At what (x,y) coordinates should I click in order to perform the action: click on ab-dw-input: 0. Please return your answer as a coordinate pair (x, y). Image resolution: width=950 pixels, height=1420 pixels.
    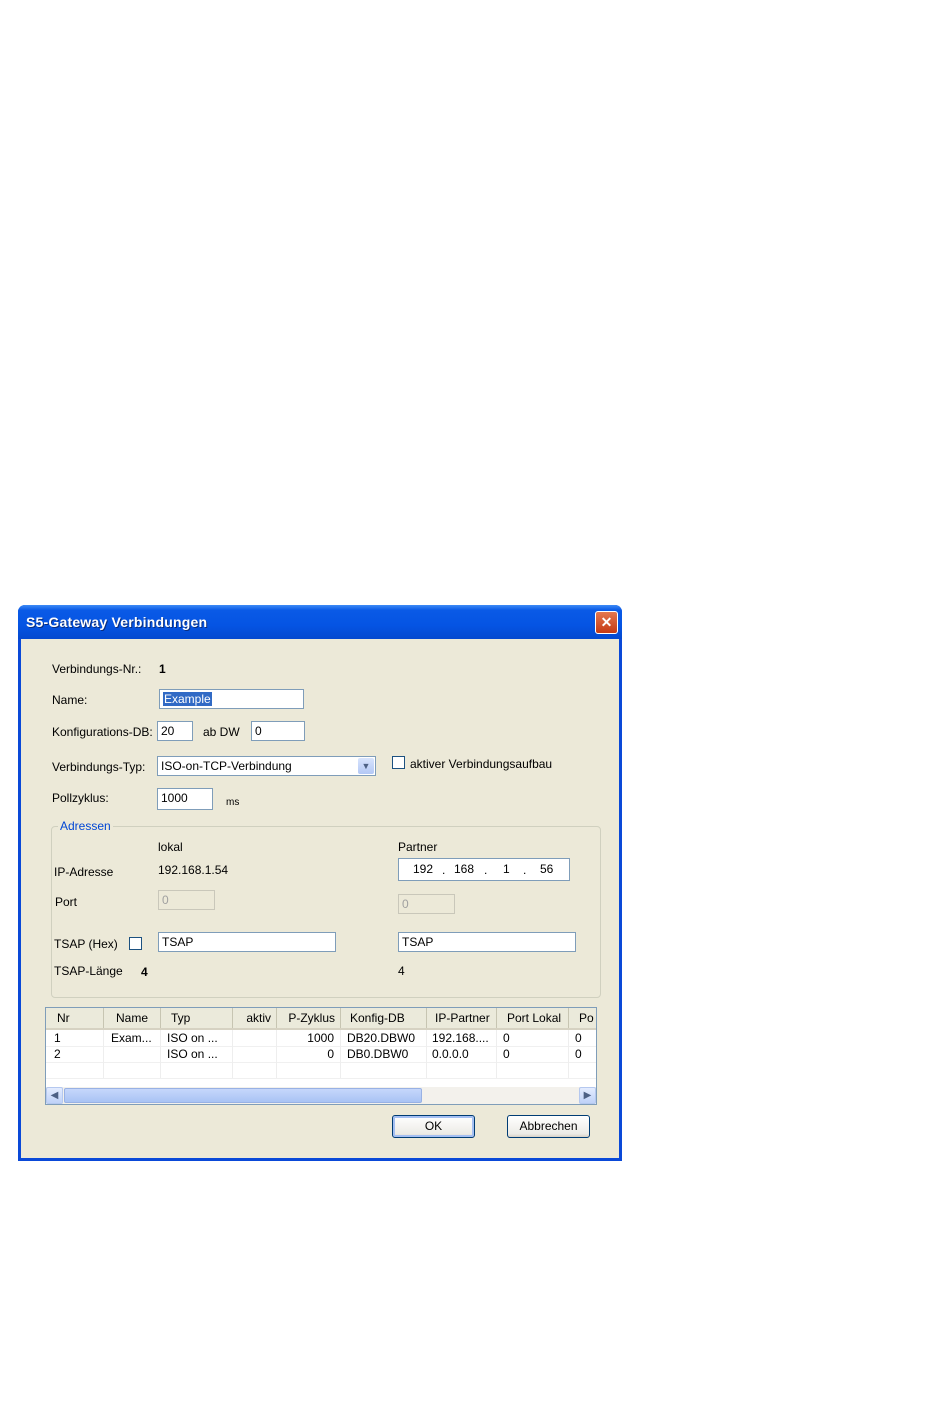
    Looking at the image, I should click on (278, 731).